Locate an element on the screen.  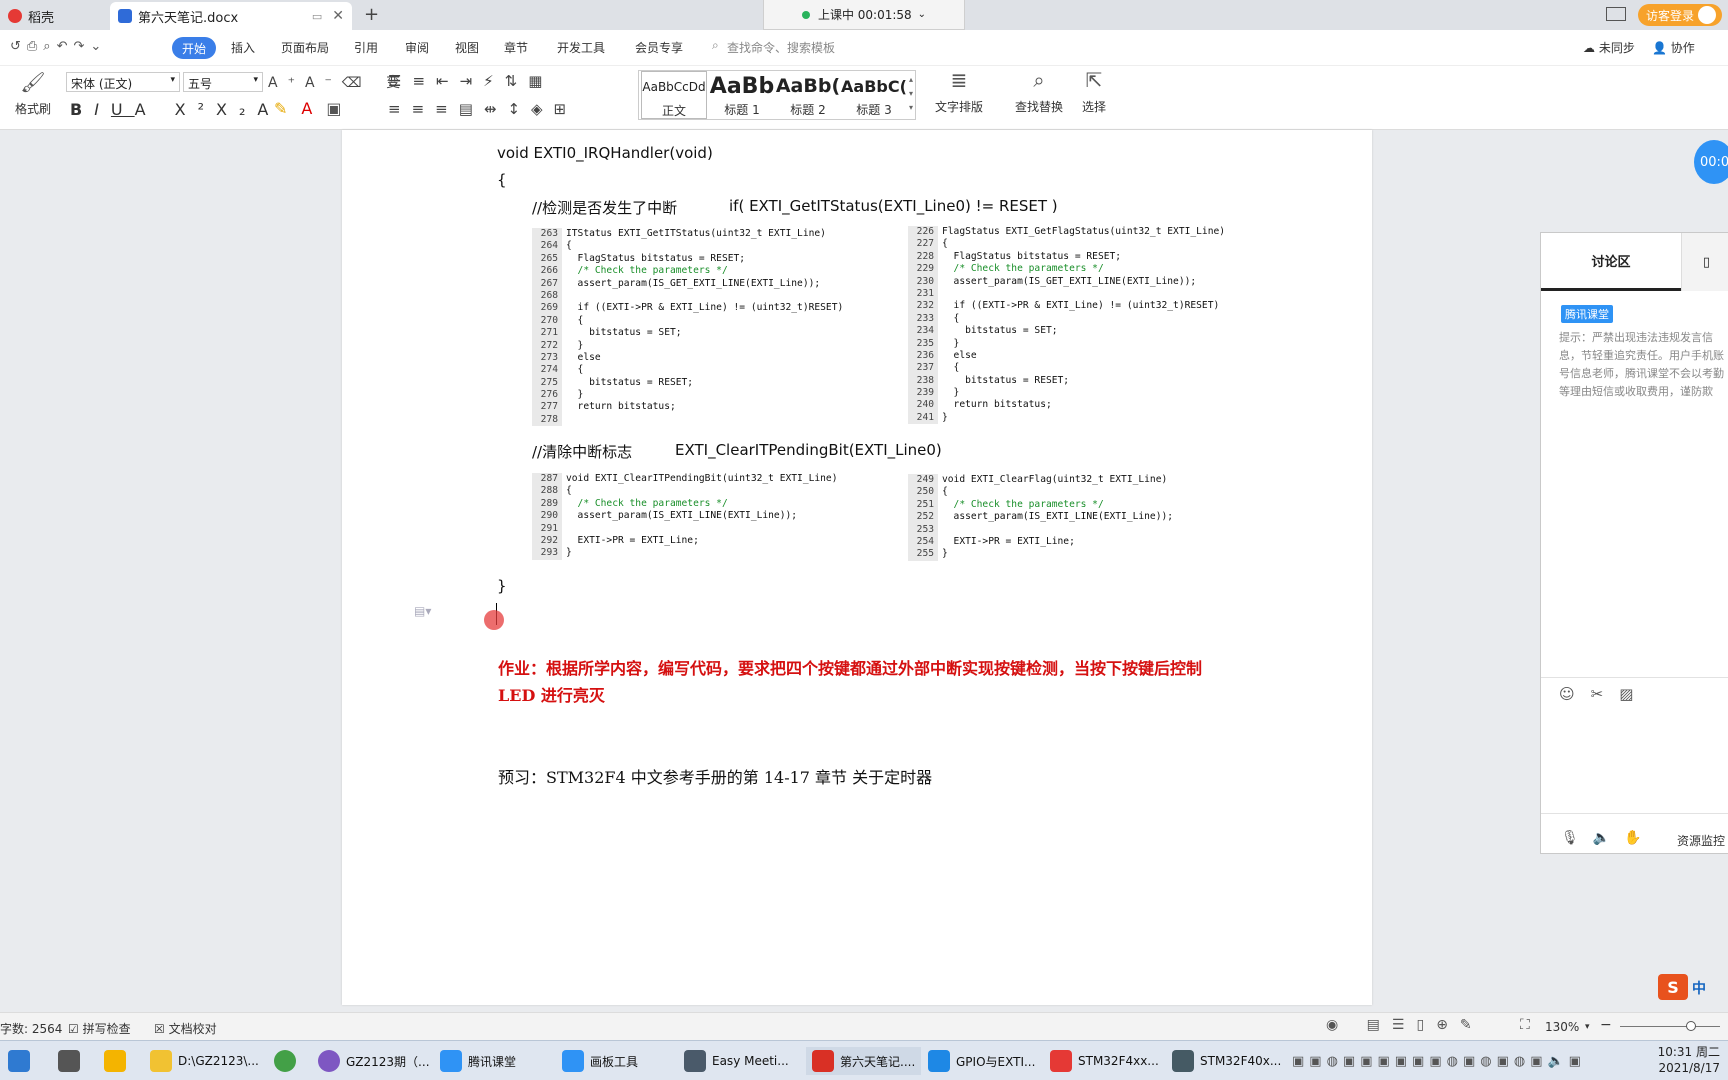
tab-member: 会员专享 is located at coordinates (659, 47).